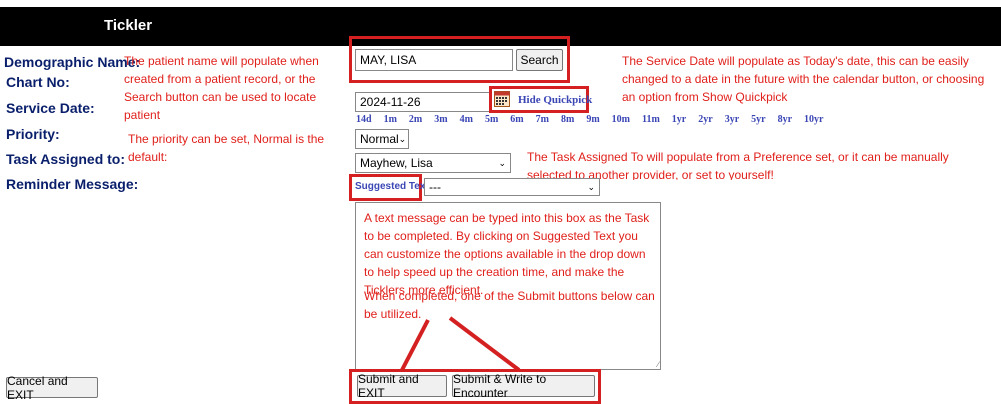  What do you see at coordinates (52, 388) in the screenshot?
I see `cancel-exit-button: Cancel and EXIT` at bounding box center [52, 388].